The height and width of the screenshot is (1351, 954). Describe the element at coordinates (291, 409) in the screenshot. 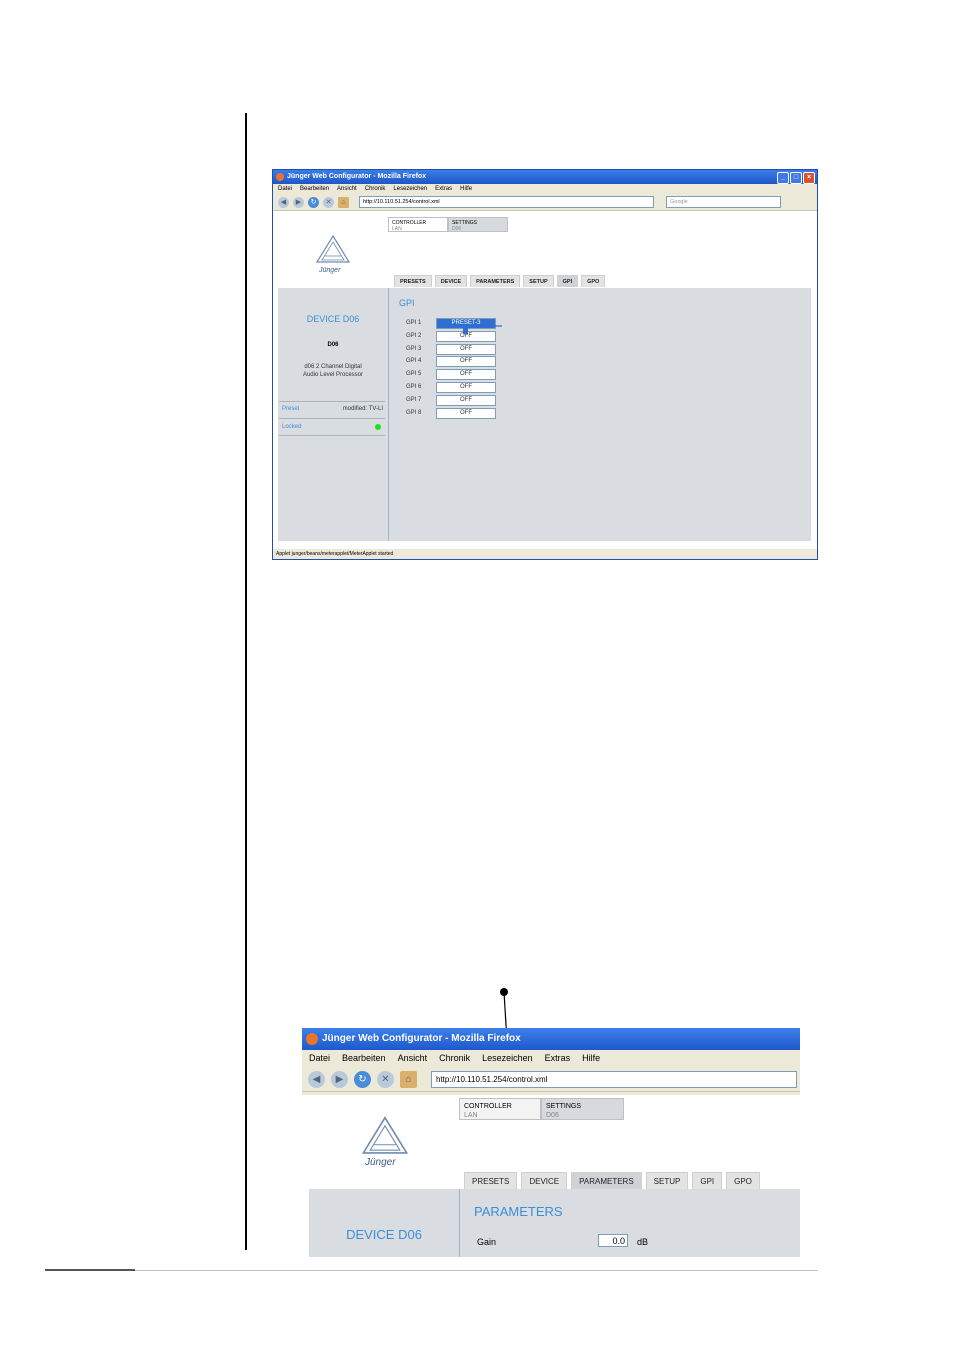

I see `preset-label: Preset` at that location.